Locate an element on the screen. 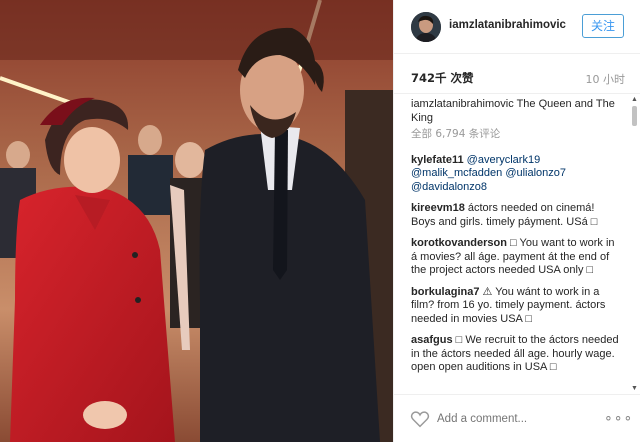 The width and height of the screenshot is (640, 442). heart-icon is located at coordinates (420, 419).